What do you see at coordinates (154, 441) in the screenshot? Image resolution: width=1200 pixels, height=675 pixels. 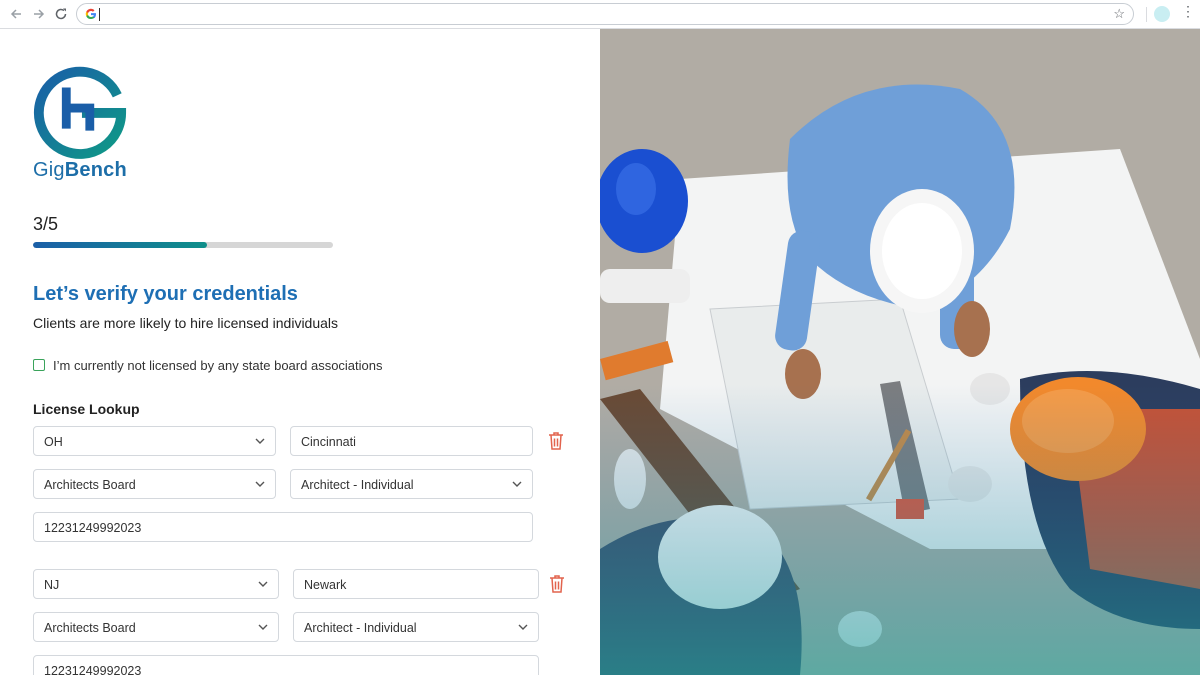 I see `state-select: OH` at bounding box center [154, 441].